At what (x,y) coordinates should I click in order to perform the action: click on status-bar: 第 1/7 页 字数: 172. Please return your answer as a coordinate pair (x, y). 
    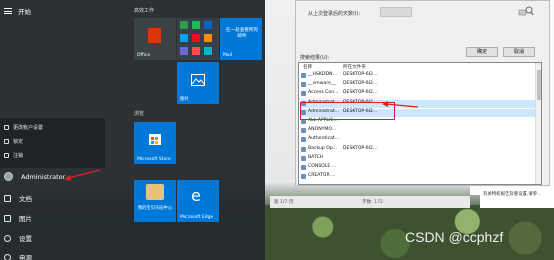
    Looking at the image, I should click on (370, 202).